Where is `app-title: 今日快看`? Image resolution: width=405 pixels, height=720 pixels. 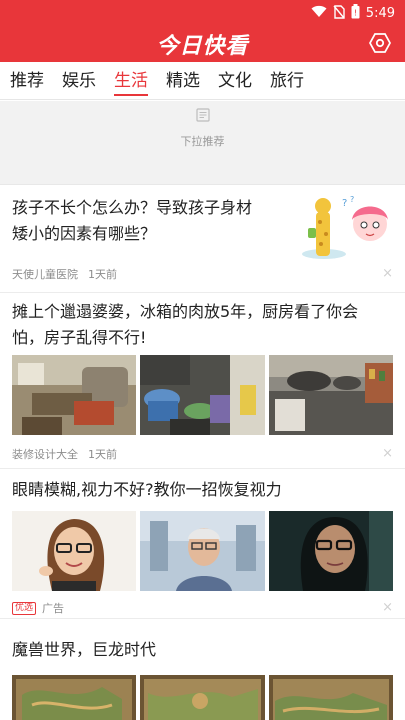
app-title: 今日快看 is located at coordinates (202, 46).